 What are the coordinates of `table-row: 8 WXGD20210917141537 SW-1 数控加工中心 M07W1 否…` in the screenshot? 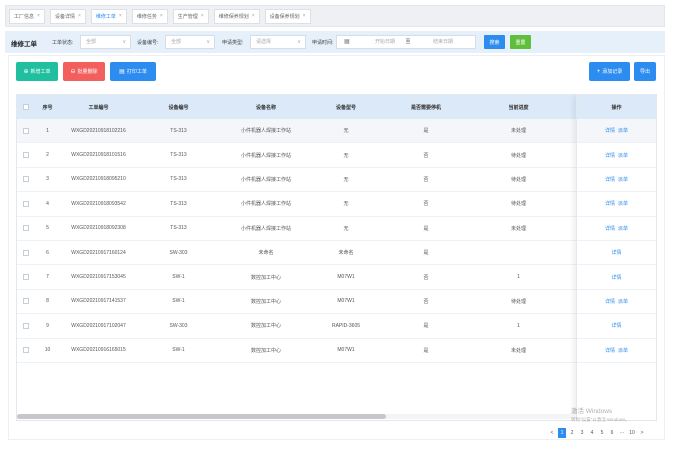 It's located at (336, 302).